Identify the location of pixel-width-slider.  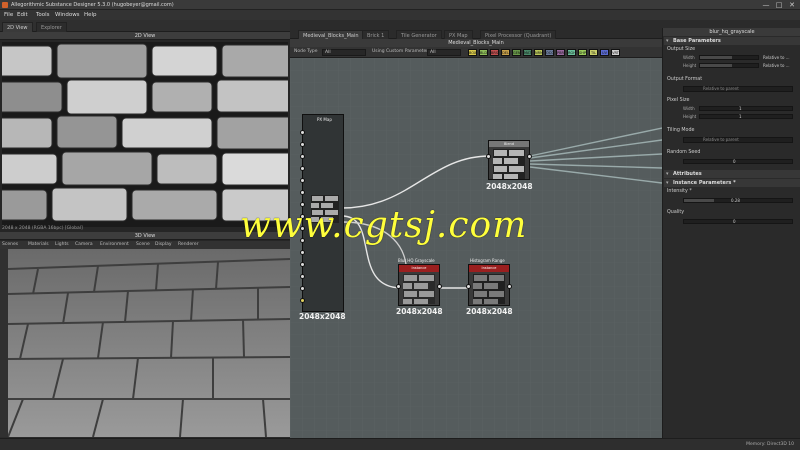
(746, 108).